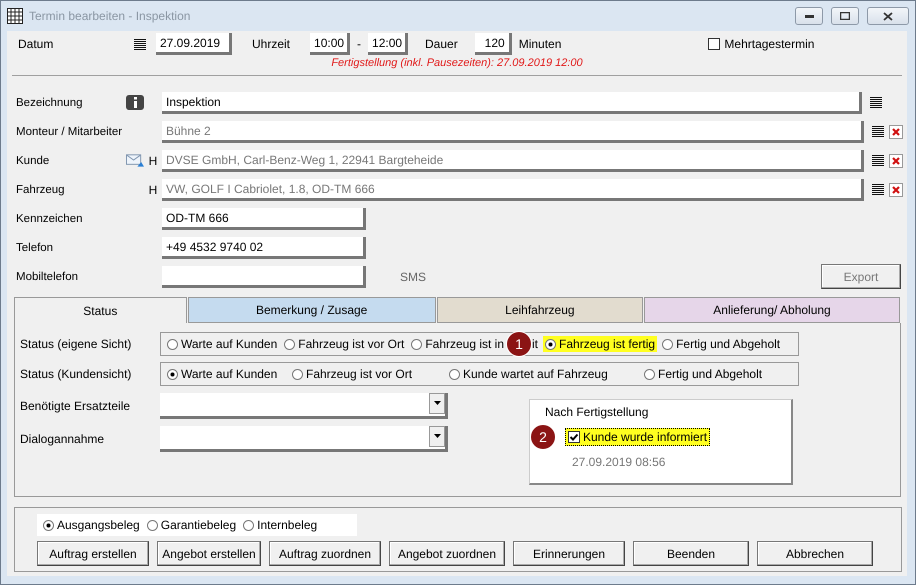 The image size is (916, 585). I want to click on action-button: Beenden, so click(691, 553).